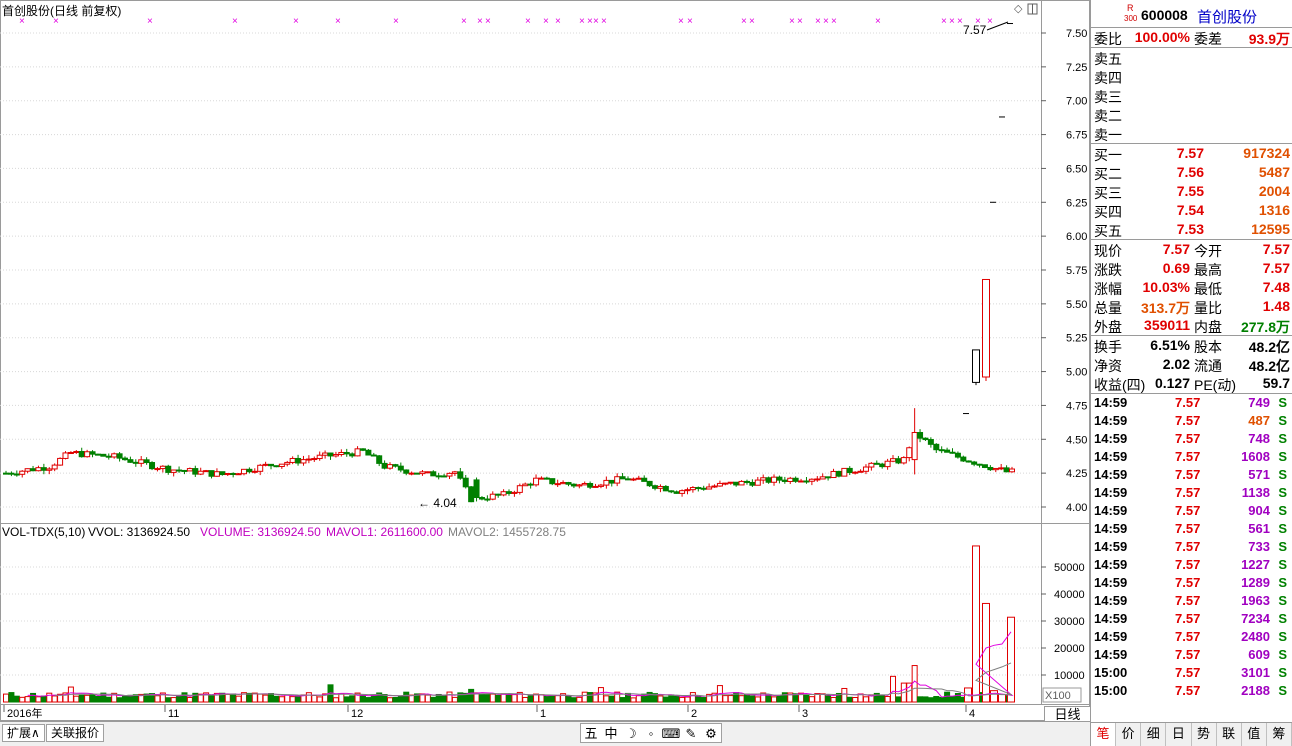  Describe the element at coordinates (1191, 76) in the screenshot. I see `sell-row: 卖四` at that location.